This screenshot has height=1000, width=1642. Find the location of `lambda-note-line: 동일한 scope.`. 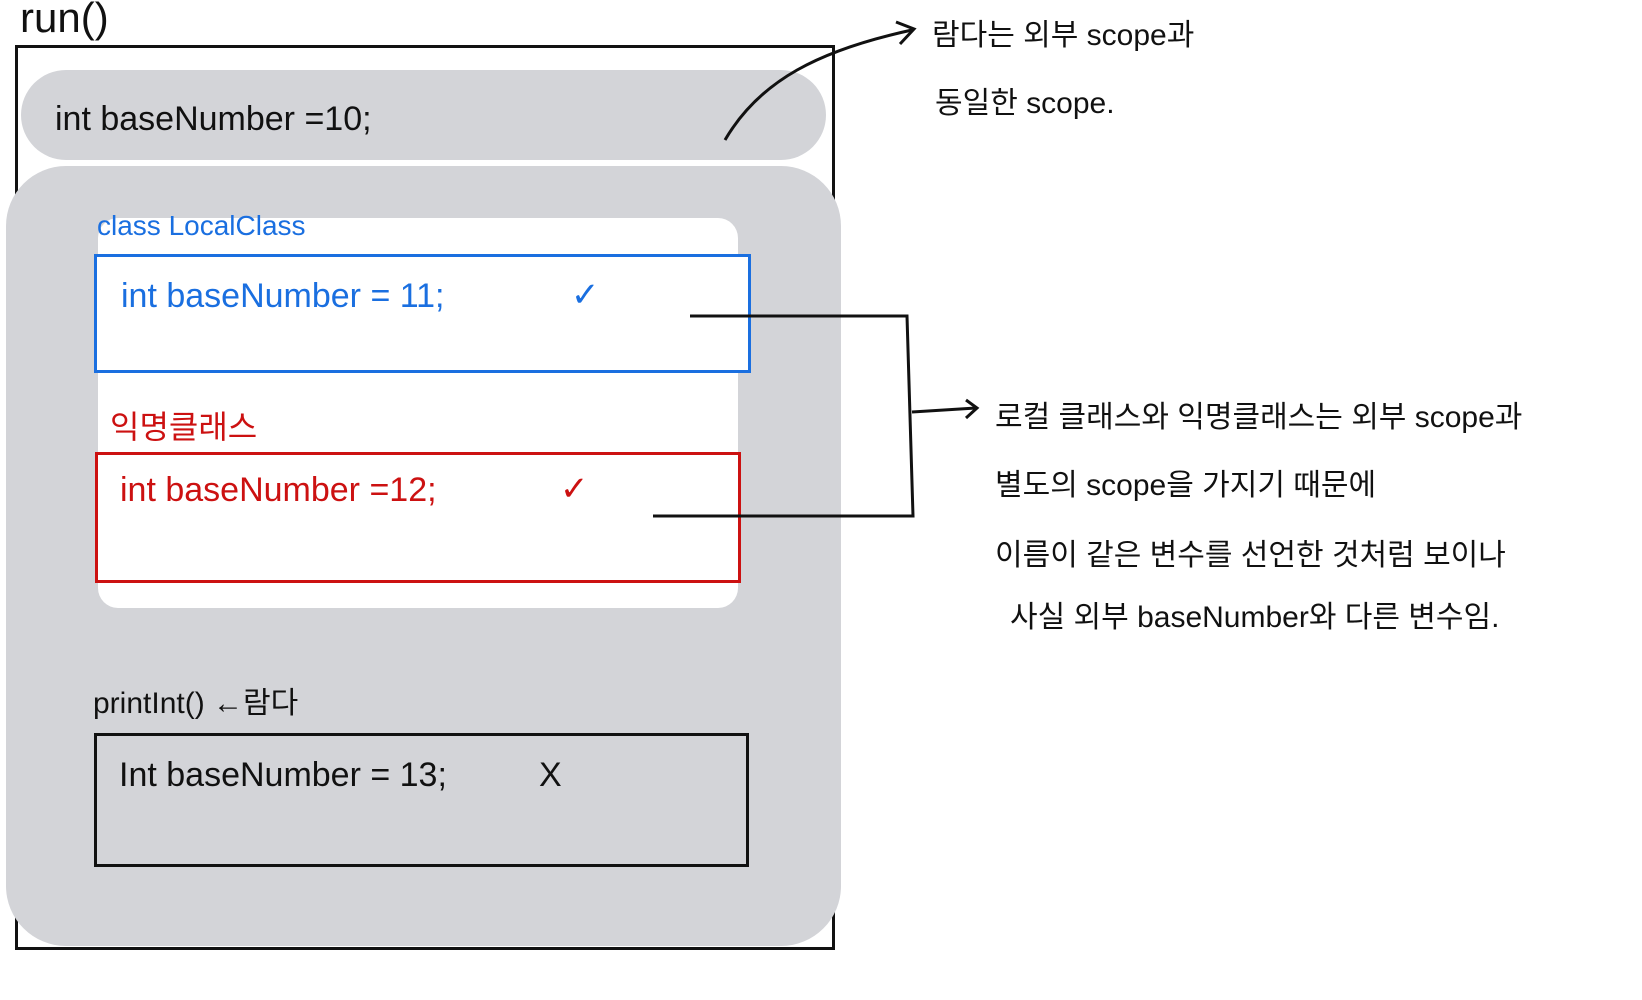

lambda-note-line: 동일한 scope. is located at coordinates (1025, 103).